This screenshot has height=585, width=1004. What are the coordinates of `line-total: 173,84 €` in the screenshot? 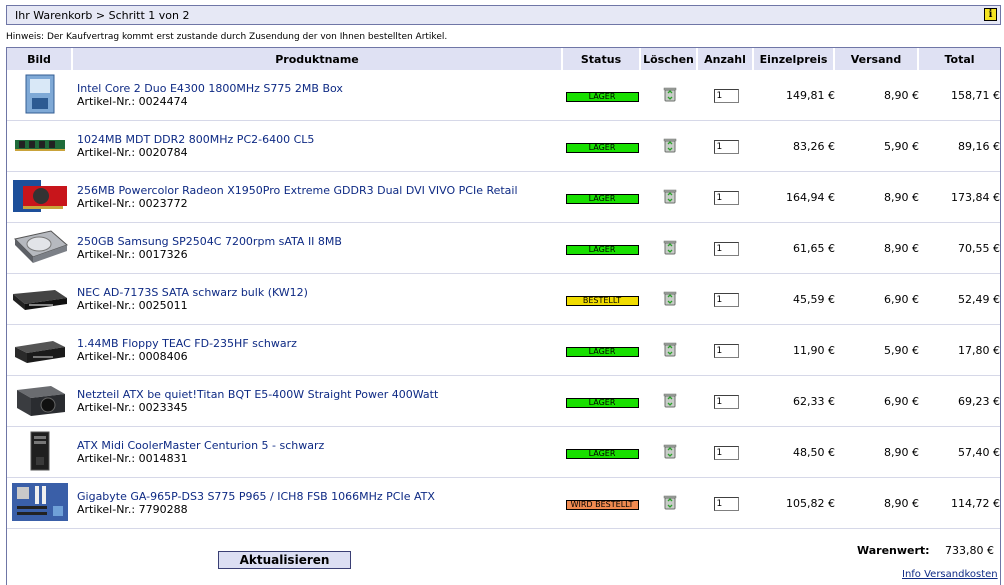 It's located at (959, 197).